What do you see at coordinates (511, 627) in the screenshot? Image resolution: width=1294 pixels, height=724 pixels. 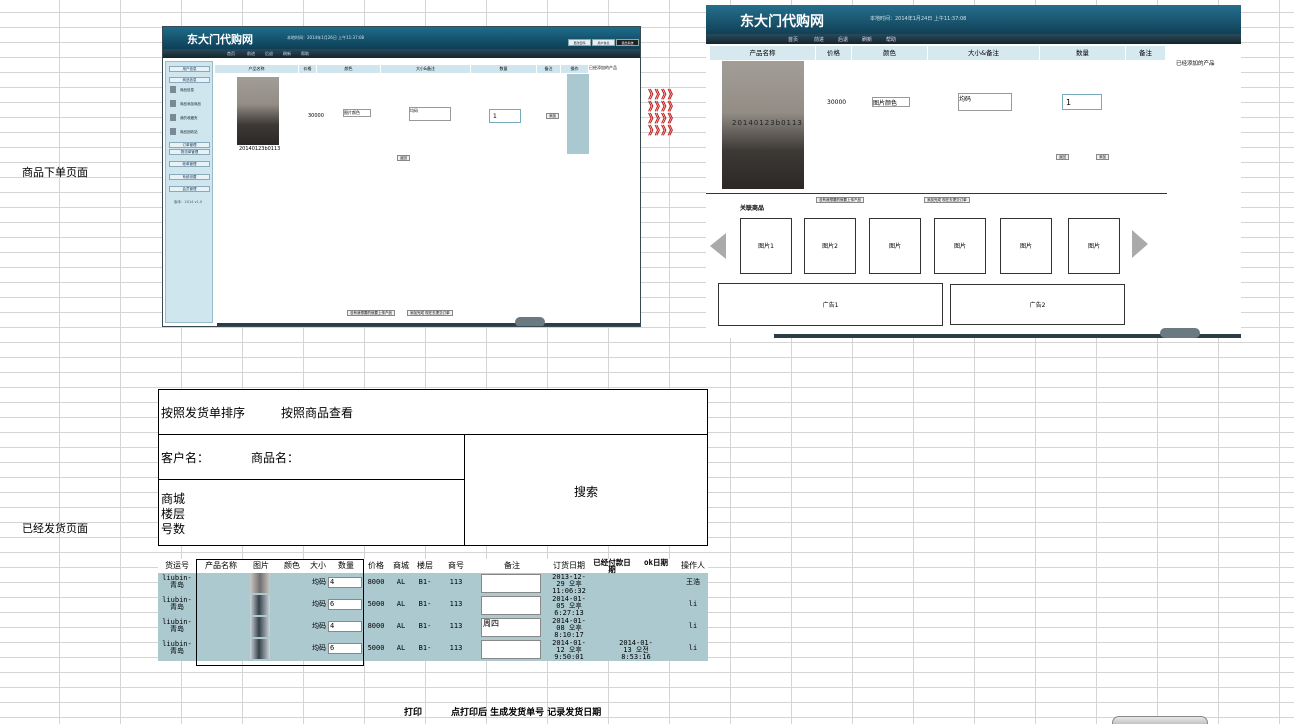 I see `note-textarea: 周四` at bounding box center [511, 627].